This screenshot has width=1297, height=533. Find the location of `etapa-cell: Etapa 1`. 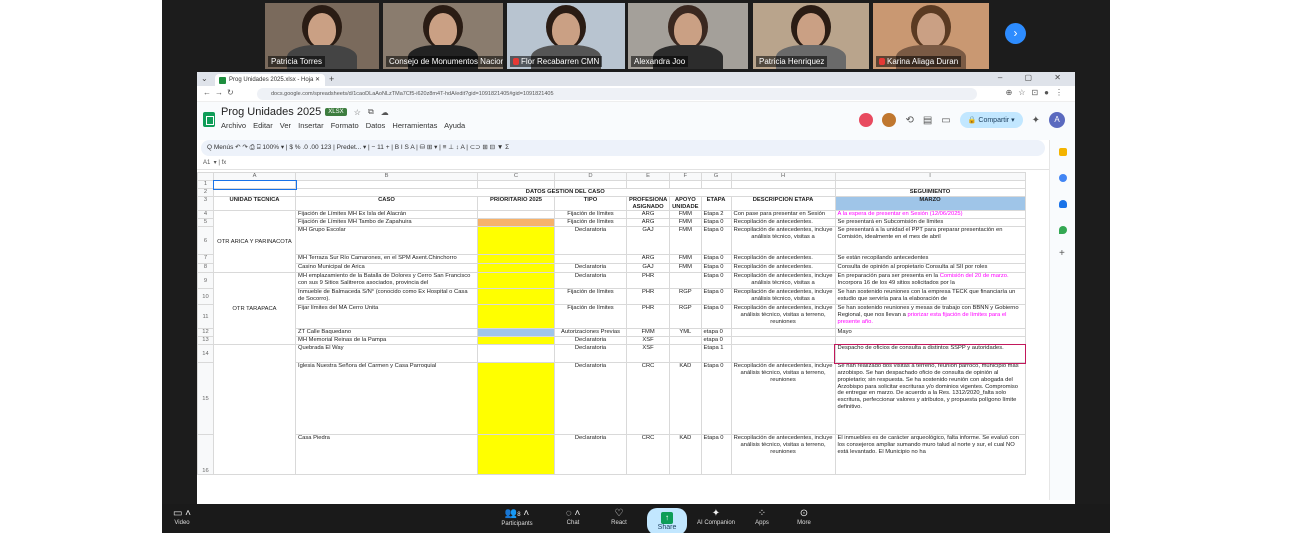

etapa-cell: Etapa 1 is located at coordinates (716, 354).